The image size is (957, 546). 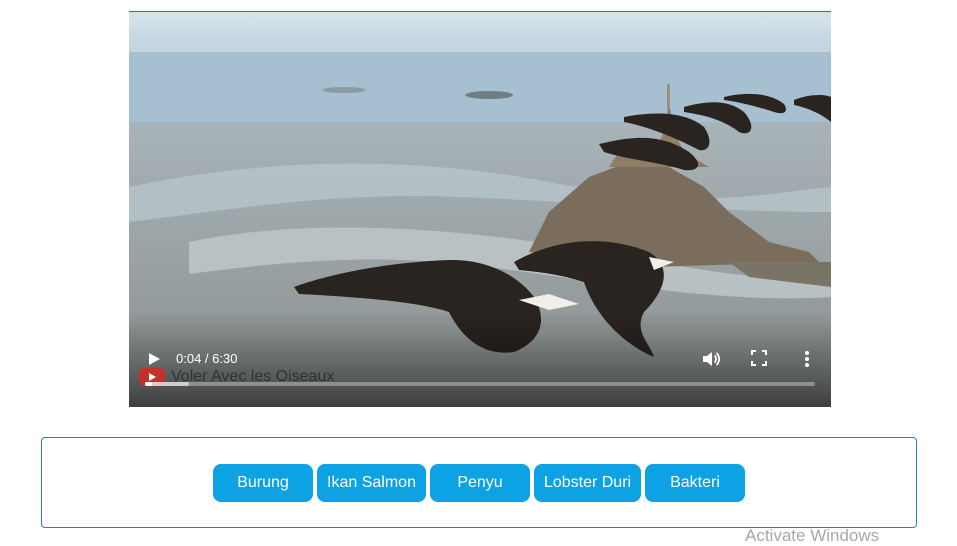 I want to click on progress-bar, so click(x=480, y=384).